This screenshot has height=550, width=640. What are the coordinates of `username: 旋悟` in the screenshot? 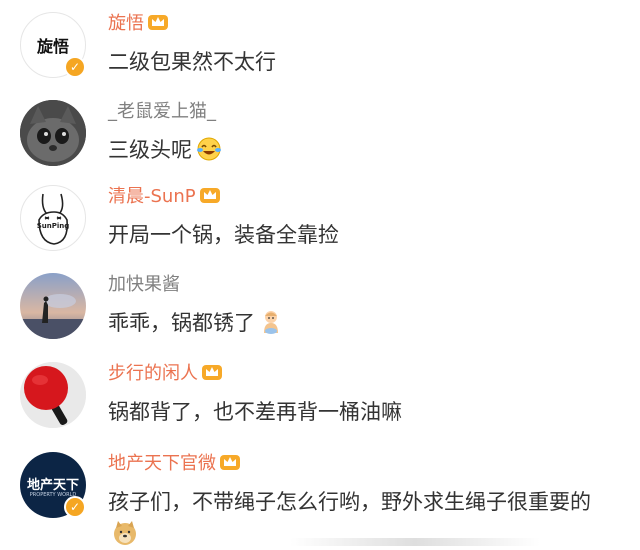 It's located at (138, 25).